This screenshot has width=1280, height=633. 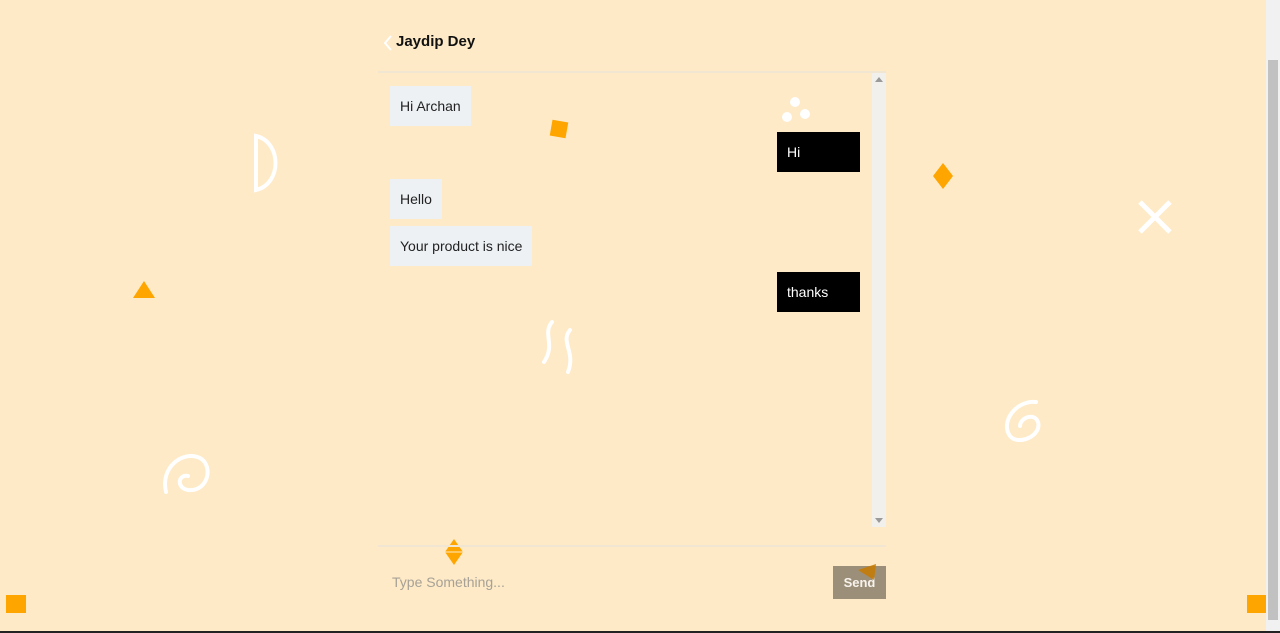 What do you see at coordinates (266, 163) in the screenshot?
I see `half-circle-shape-icon` at bounding box center [266, 163].